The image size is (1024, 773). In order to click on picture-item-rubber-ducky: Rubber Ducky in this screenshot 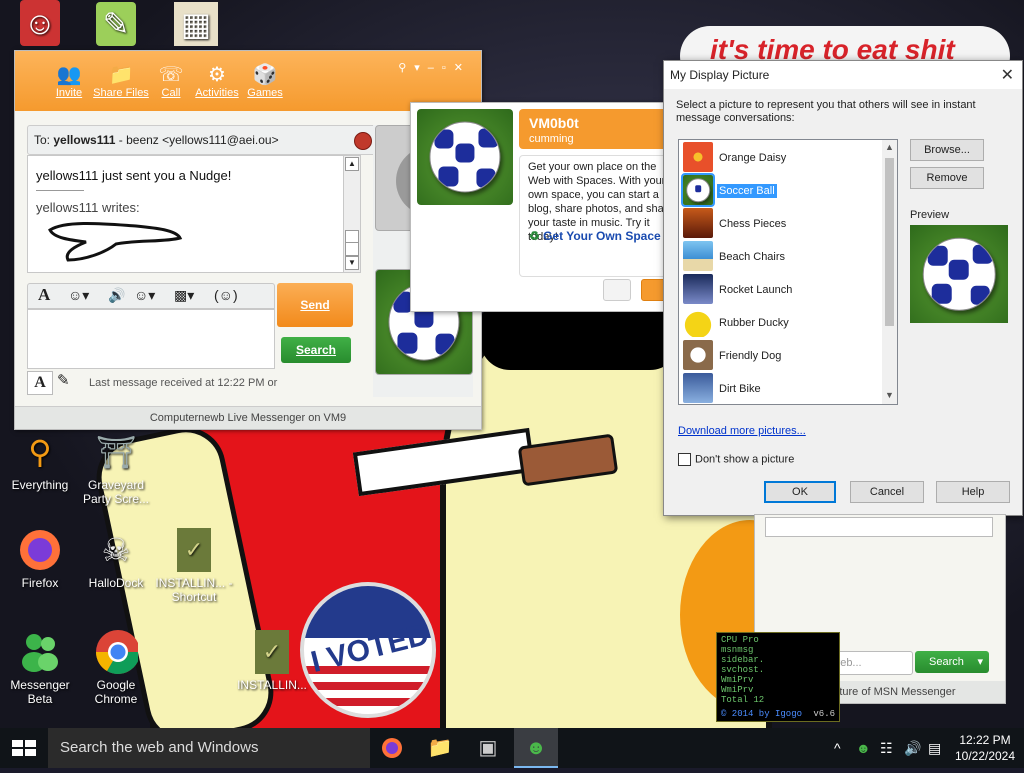, I will do `click(780, 323)`.